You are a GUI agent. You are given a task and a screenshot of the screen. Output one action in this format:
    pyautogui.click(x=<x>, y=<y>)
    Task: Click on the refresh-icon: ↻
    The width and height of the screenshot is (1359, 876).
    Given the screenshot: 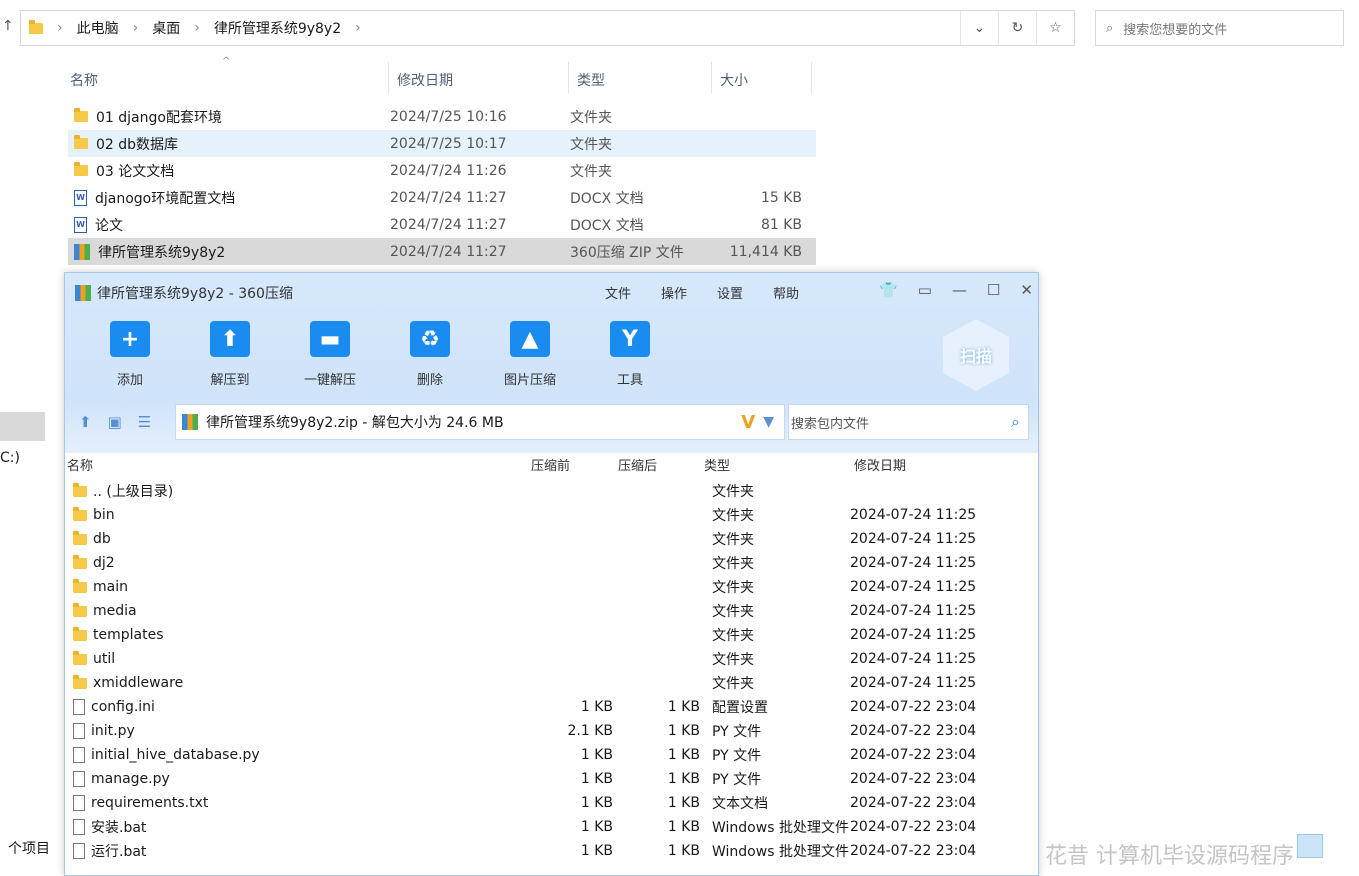 What is the action you would take?
    pyautogui.click(x=1017, y=28)
    